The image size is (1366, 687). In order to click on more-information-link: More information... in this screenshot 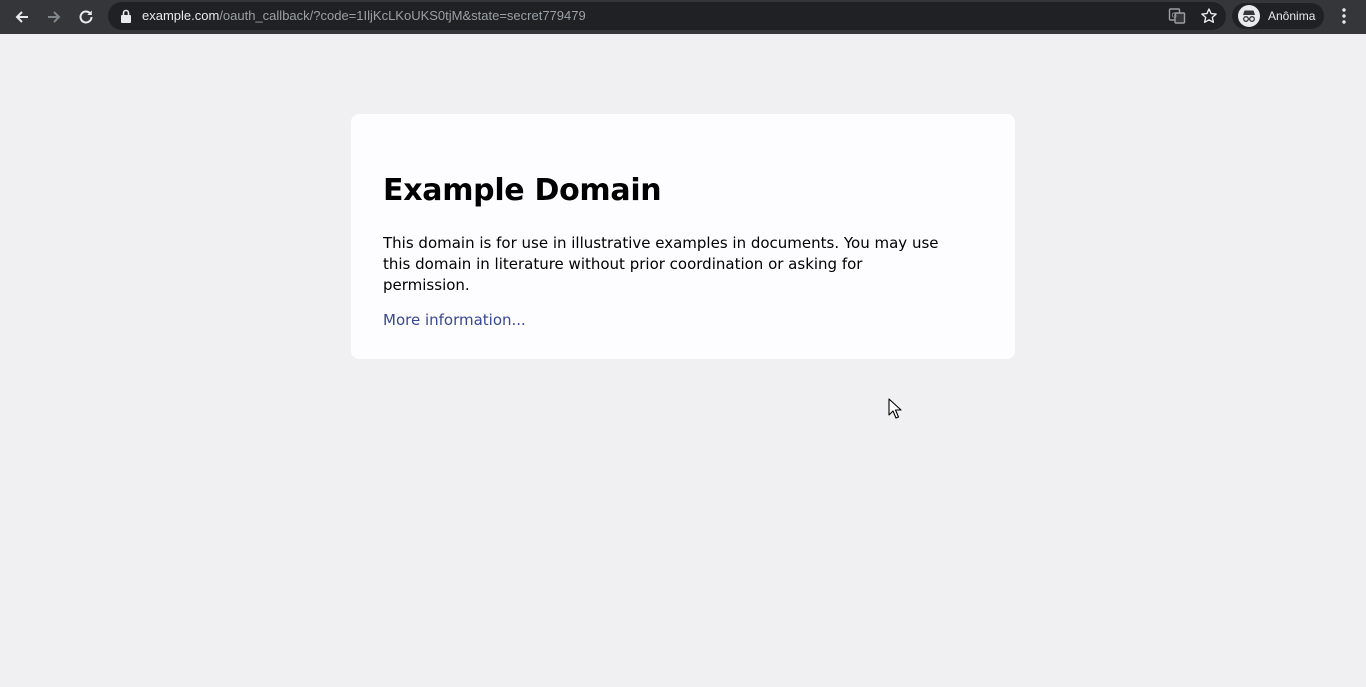, I will do `click(454, 320)`.